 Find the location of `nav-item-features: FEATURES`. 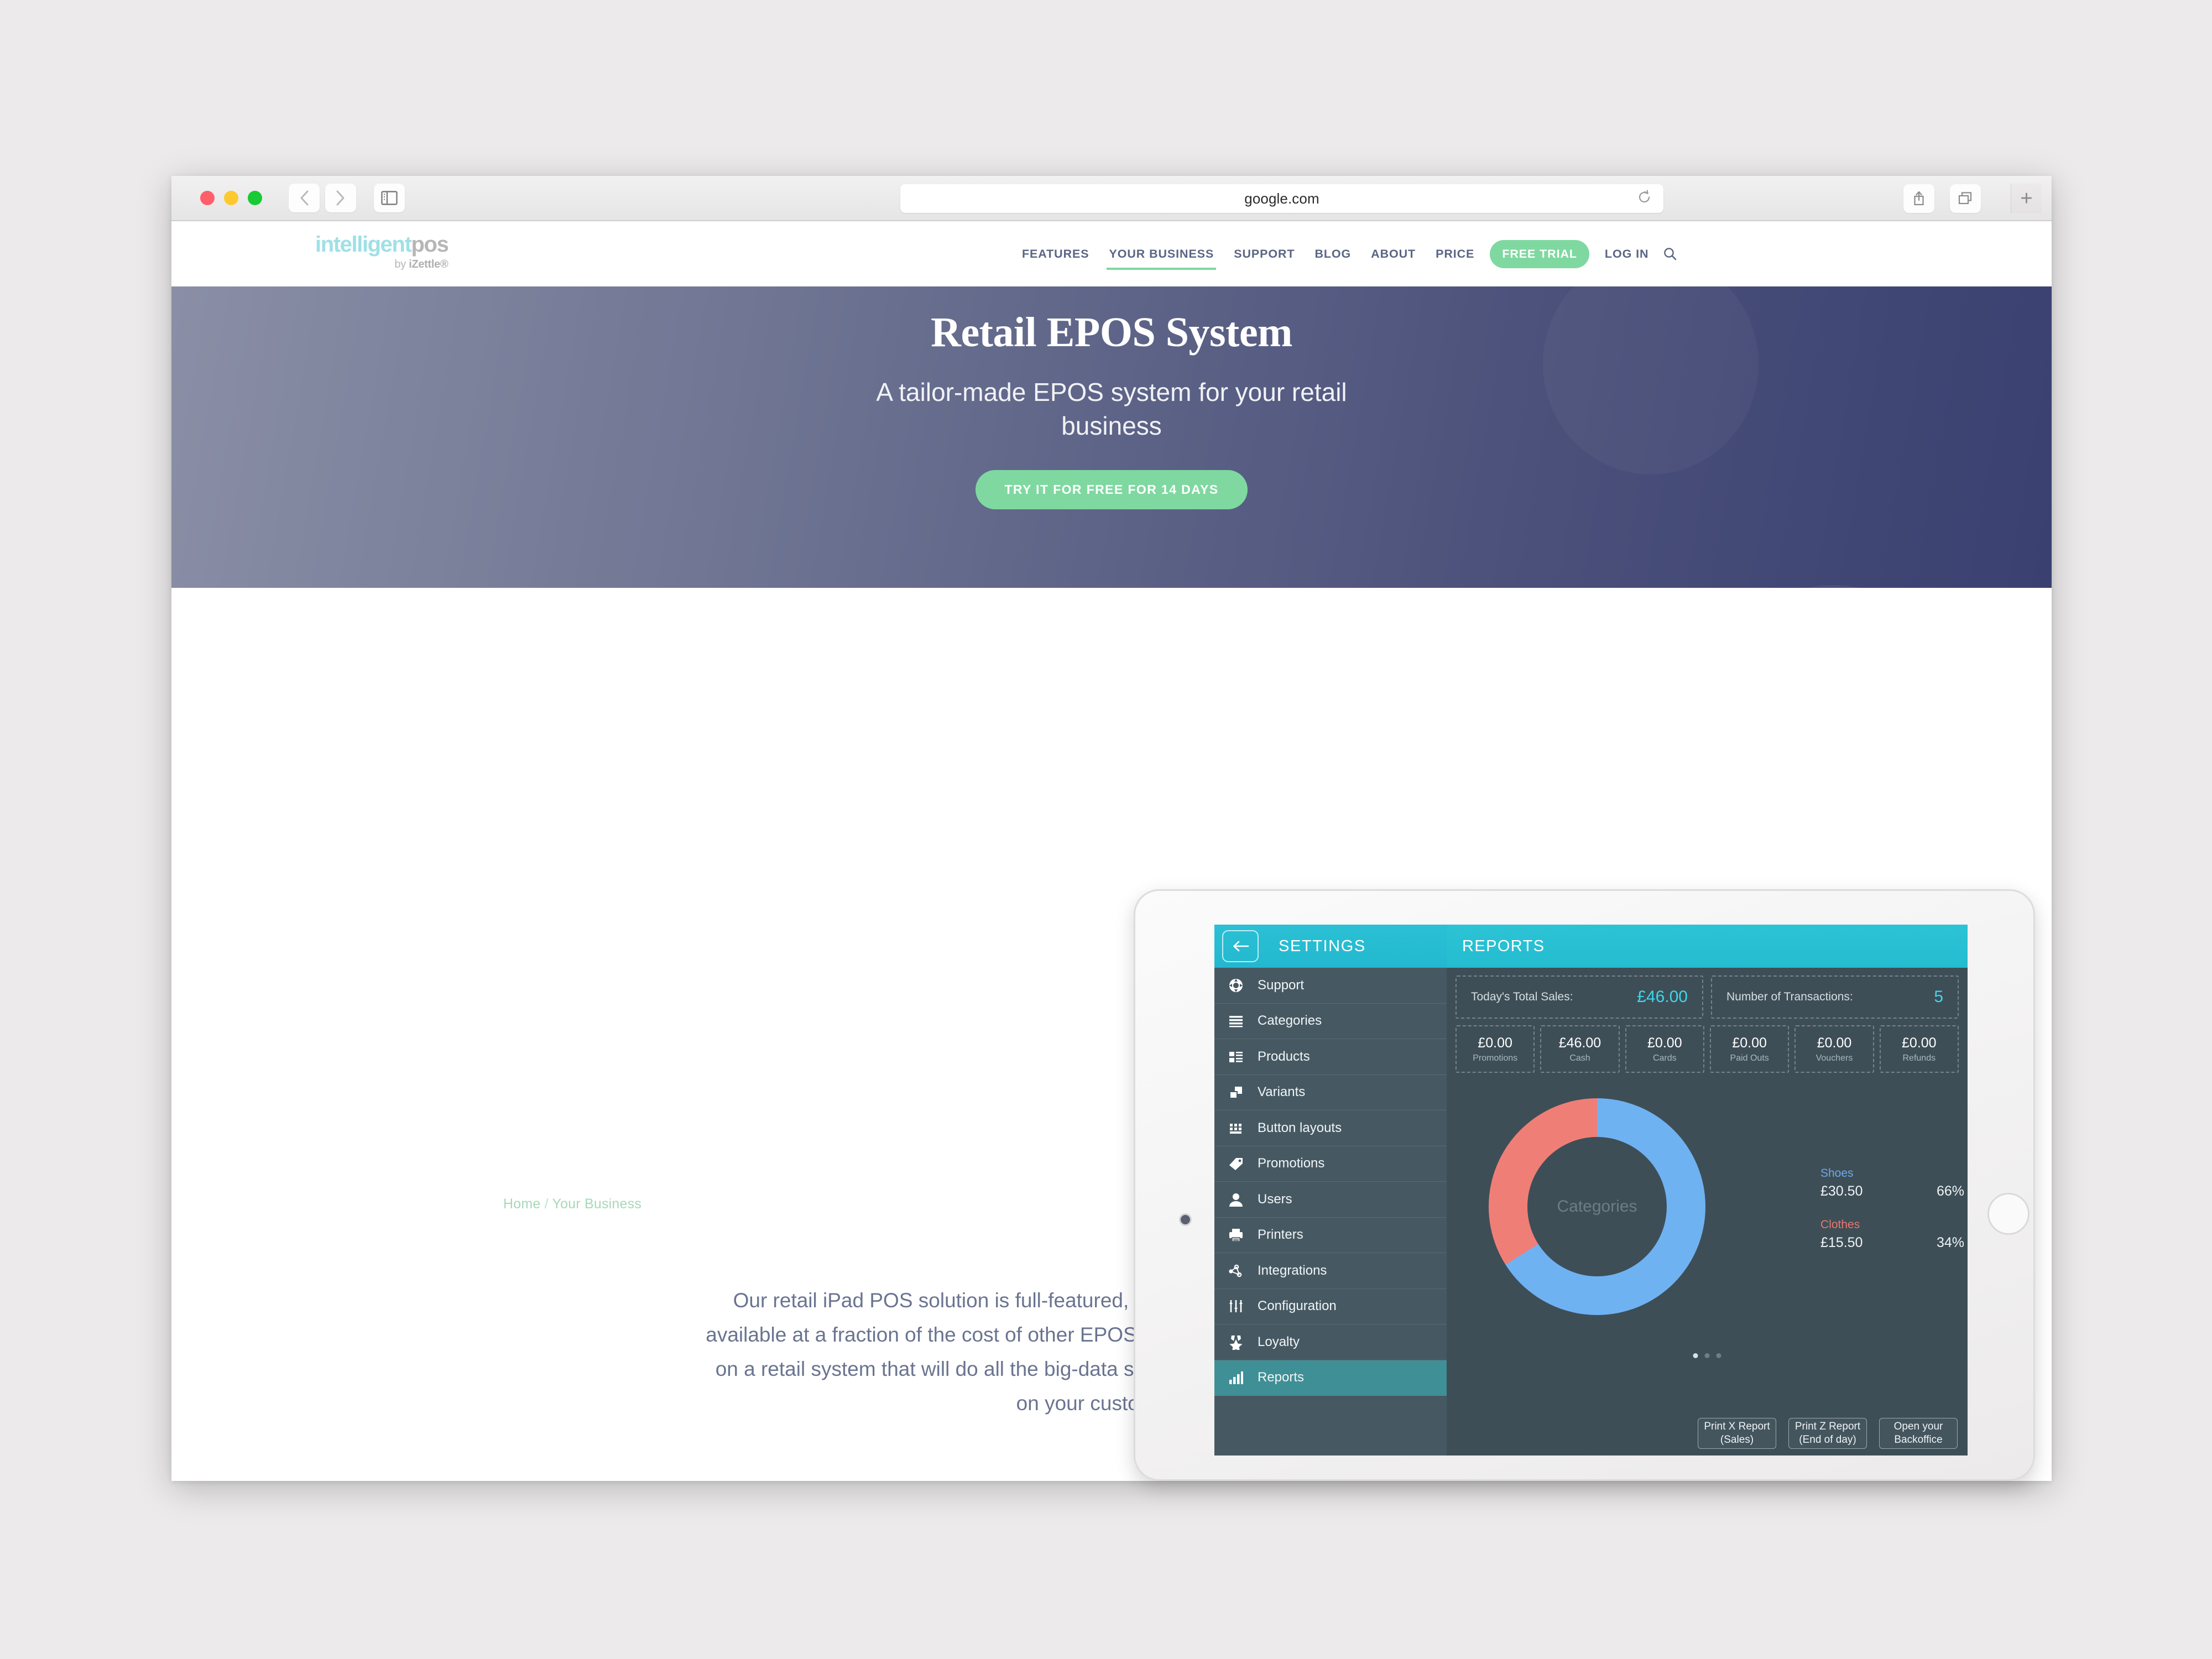

nav-item-features: FEATURES is located at coordinates (1056, 254).